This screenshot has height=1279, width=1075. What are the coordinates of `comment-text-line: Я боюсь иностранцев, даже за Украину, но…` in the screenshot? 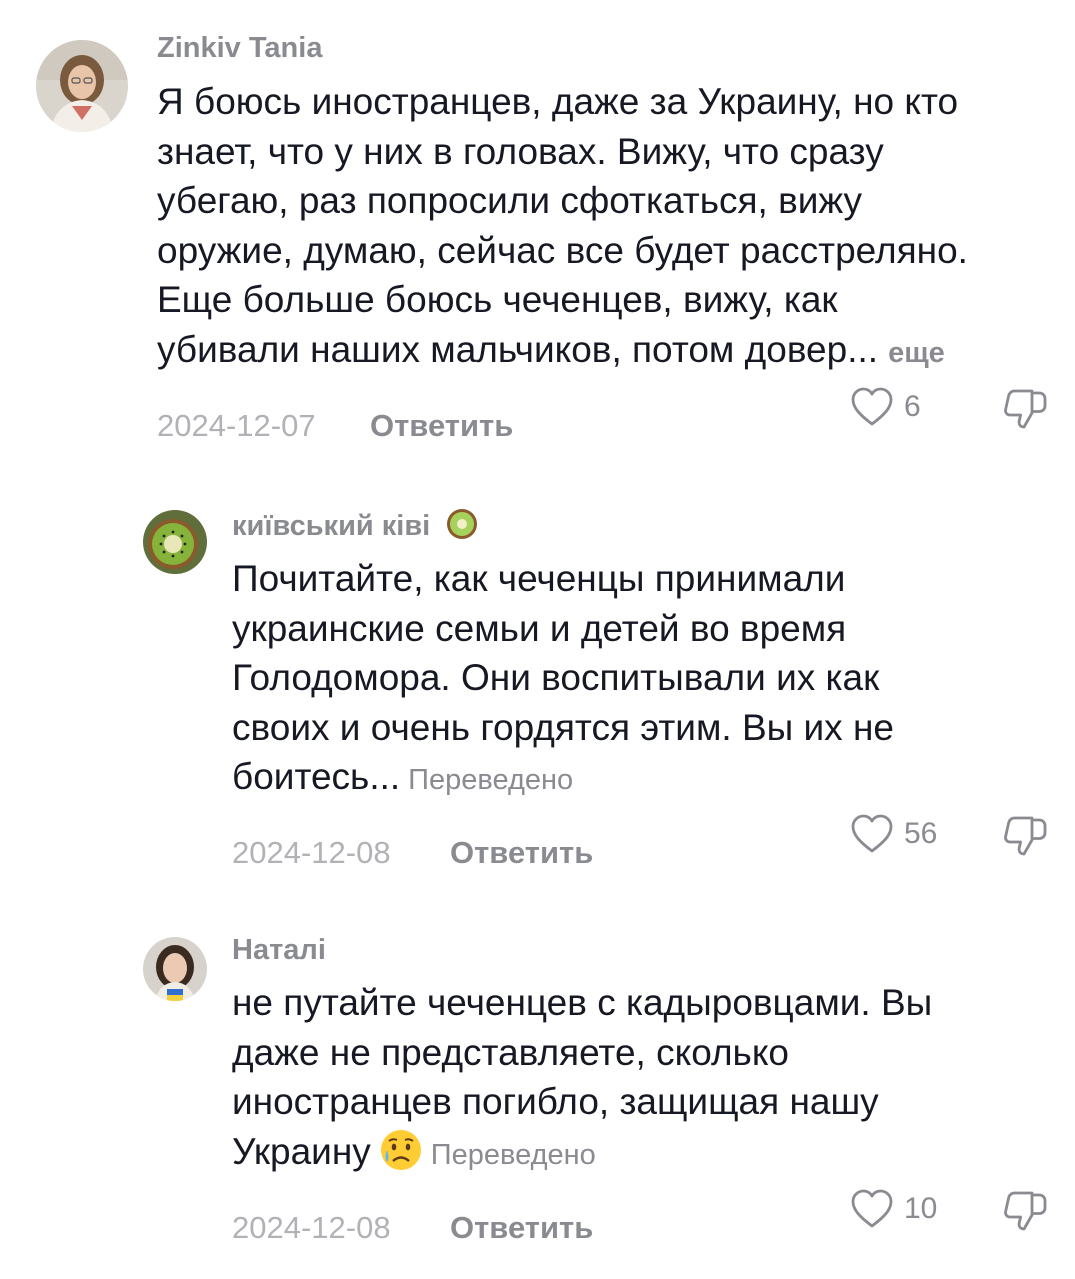 It's located at (558, 101).